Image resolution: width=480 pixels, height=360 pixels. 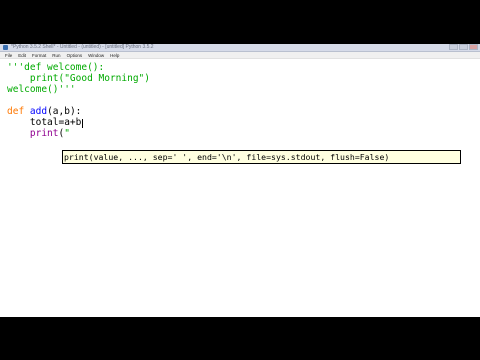 I want to click on python-app-icon, so click(x=5, y=47).